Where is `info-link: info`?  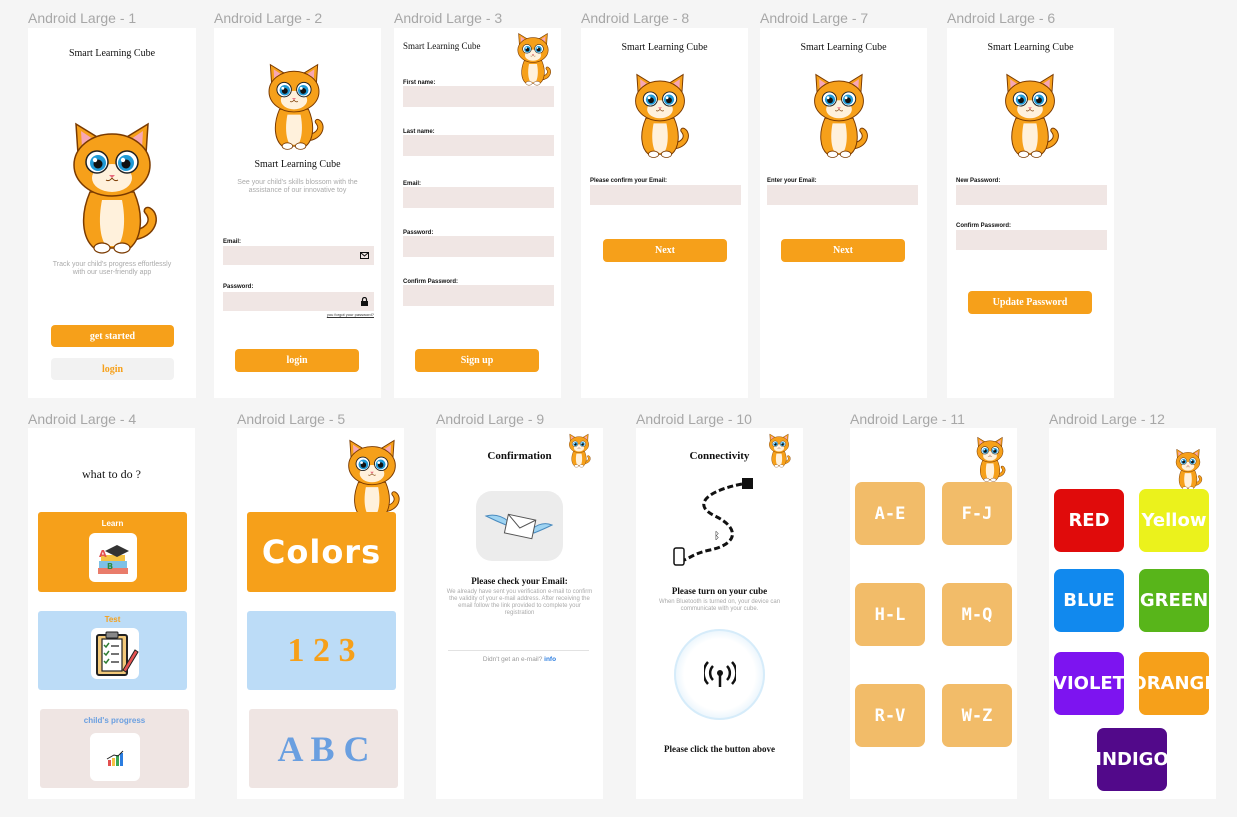 info-link: info is located at coordinates (550, 659).